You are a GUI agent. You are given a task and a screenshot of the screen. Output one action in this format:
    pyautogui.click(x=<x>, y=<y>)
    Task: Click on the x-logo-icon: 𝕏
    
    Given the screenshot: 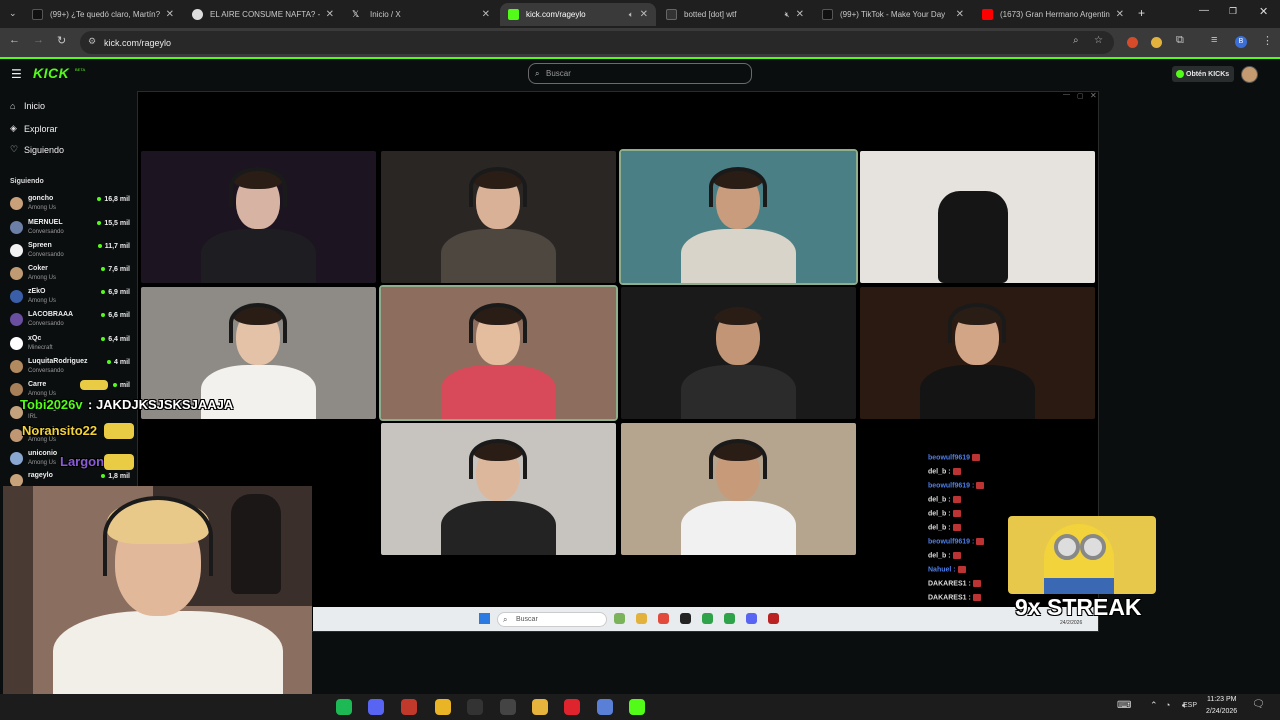 What is the action you would take?
    pyautogui.click(x=356, y=14)
    